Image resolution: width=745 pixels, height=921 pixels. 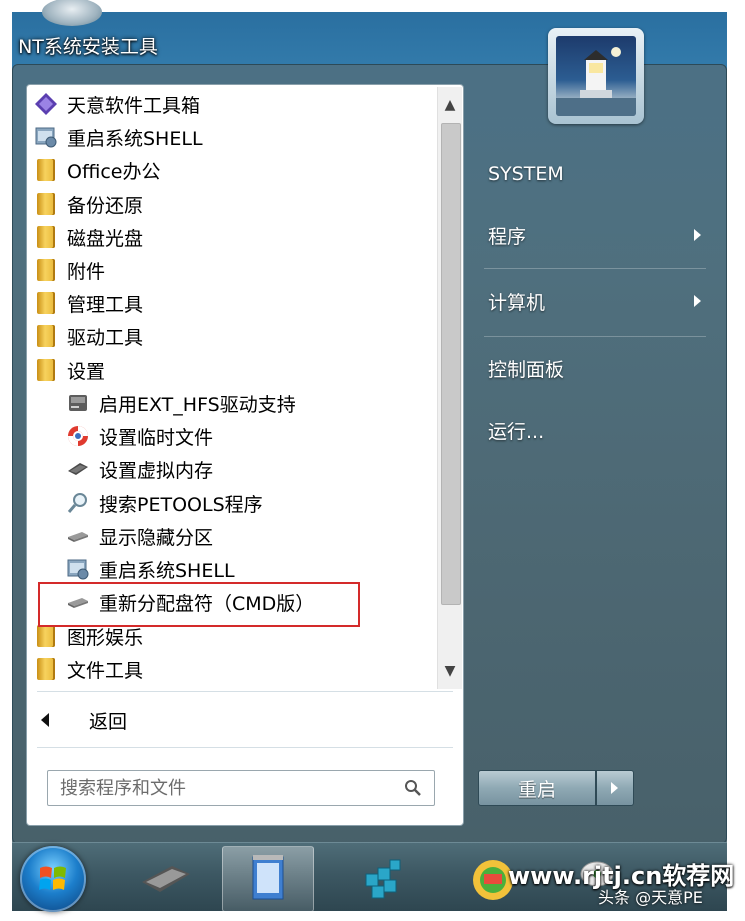 I want to click on search-box, so click(x=241, y=788).